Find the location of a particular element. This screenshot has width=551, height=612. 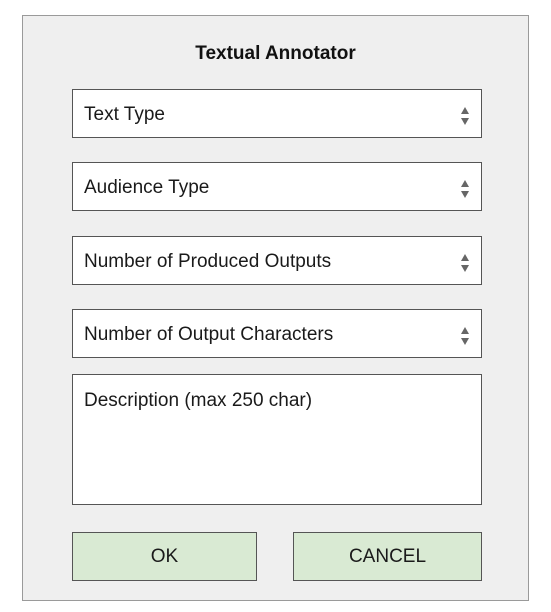

produced-outputs-label: Number of Produced Outputs is located at coordinates (208, 261).